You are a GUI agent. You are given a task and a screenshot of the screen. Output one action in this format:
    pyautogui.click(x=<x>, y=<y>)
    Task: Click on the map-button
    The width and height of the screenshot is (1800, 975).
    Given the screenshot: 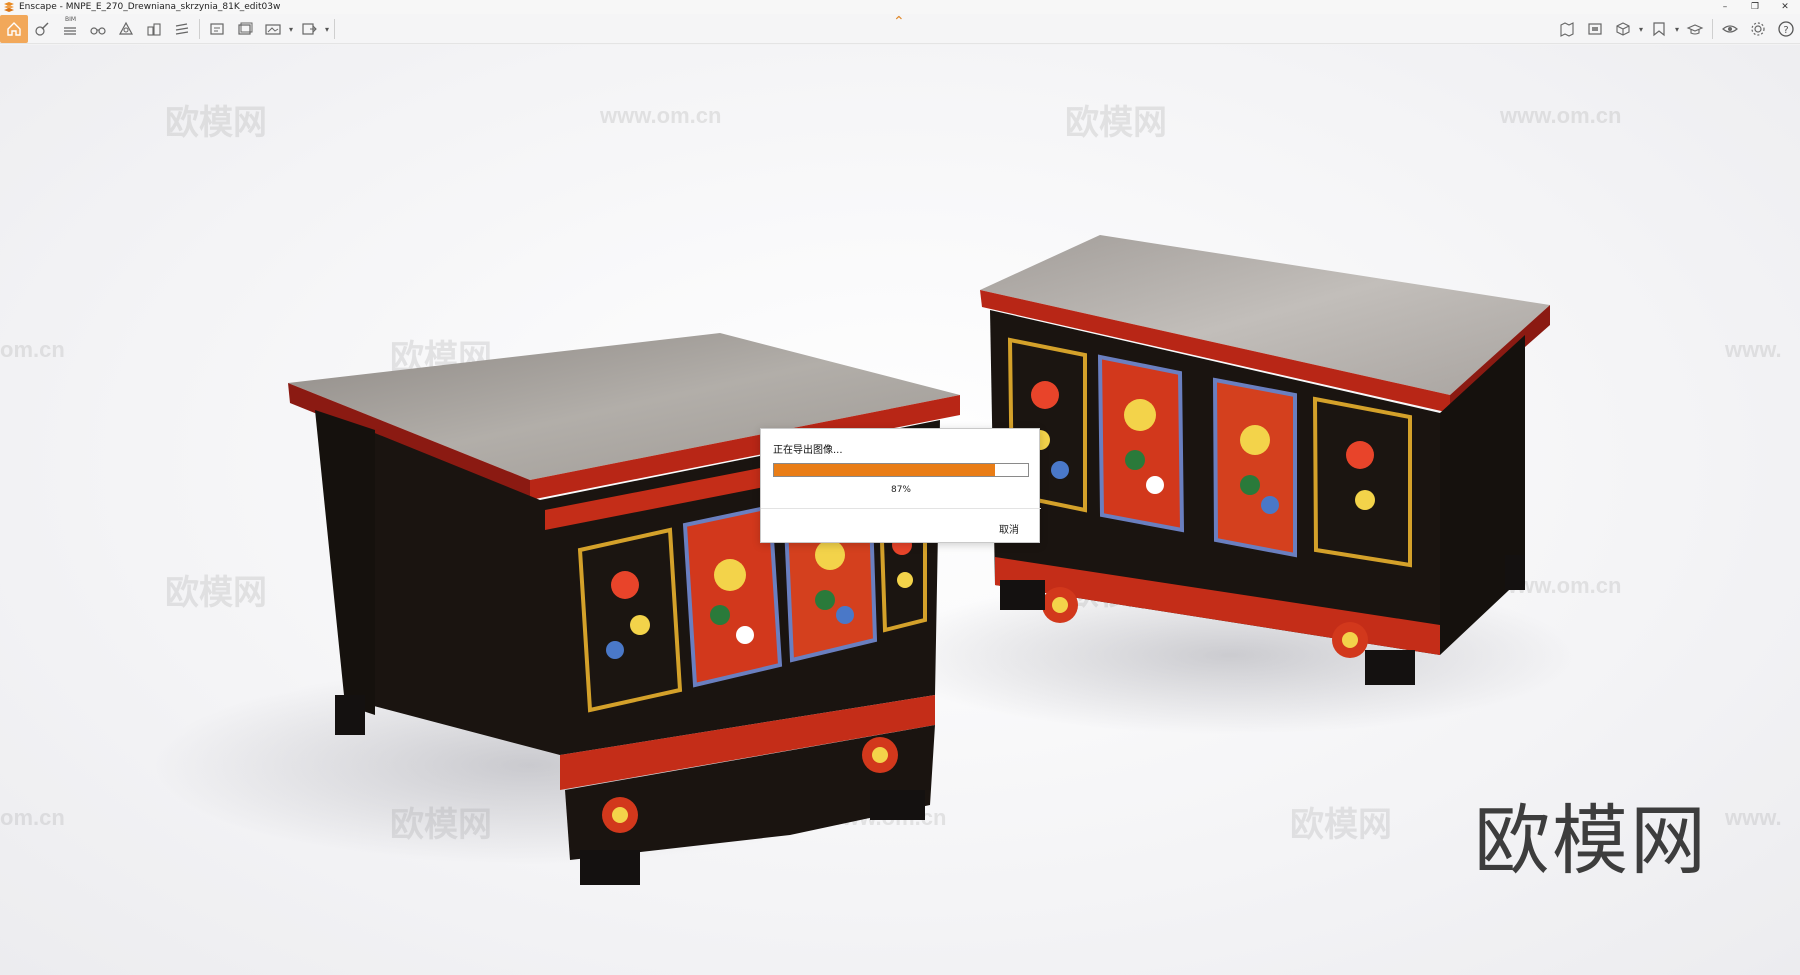 What is the action you would take?
    pyautogui.click(x=1567, y=29)
    